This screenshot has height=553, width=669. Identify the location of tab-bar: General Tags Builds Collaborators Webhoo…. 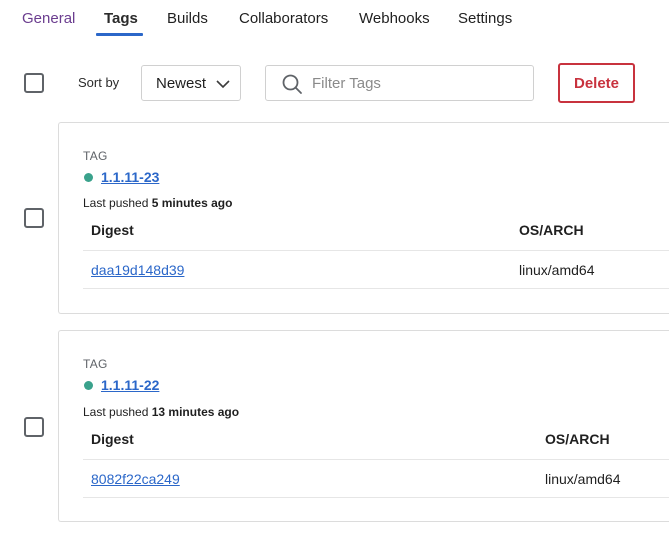
(334, 20).